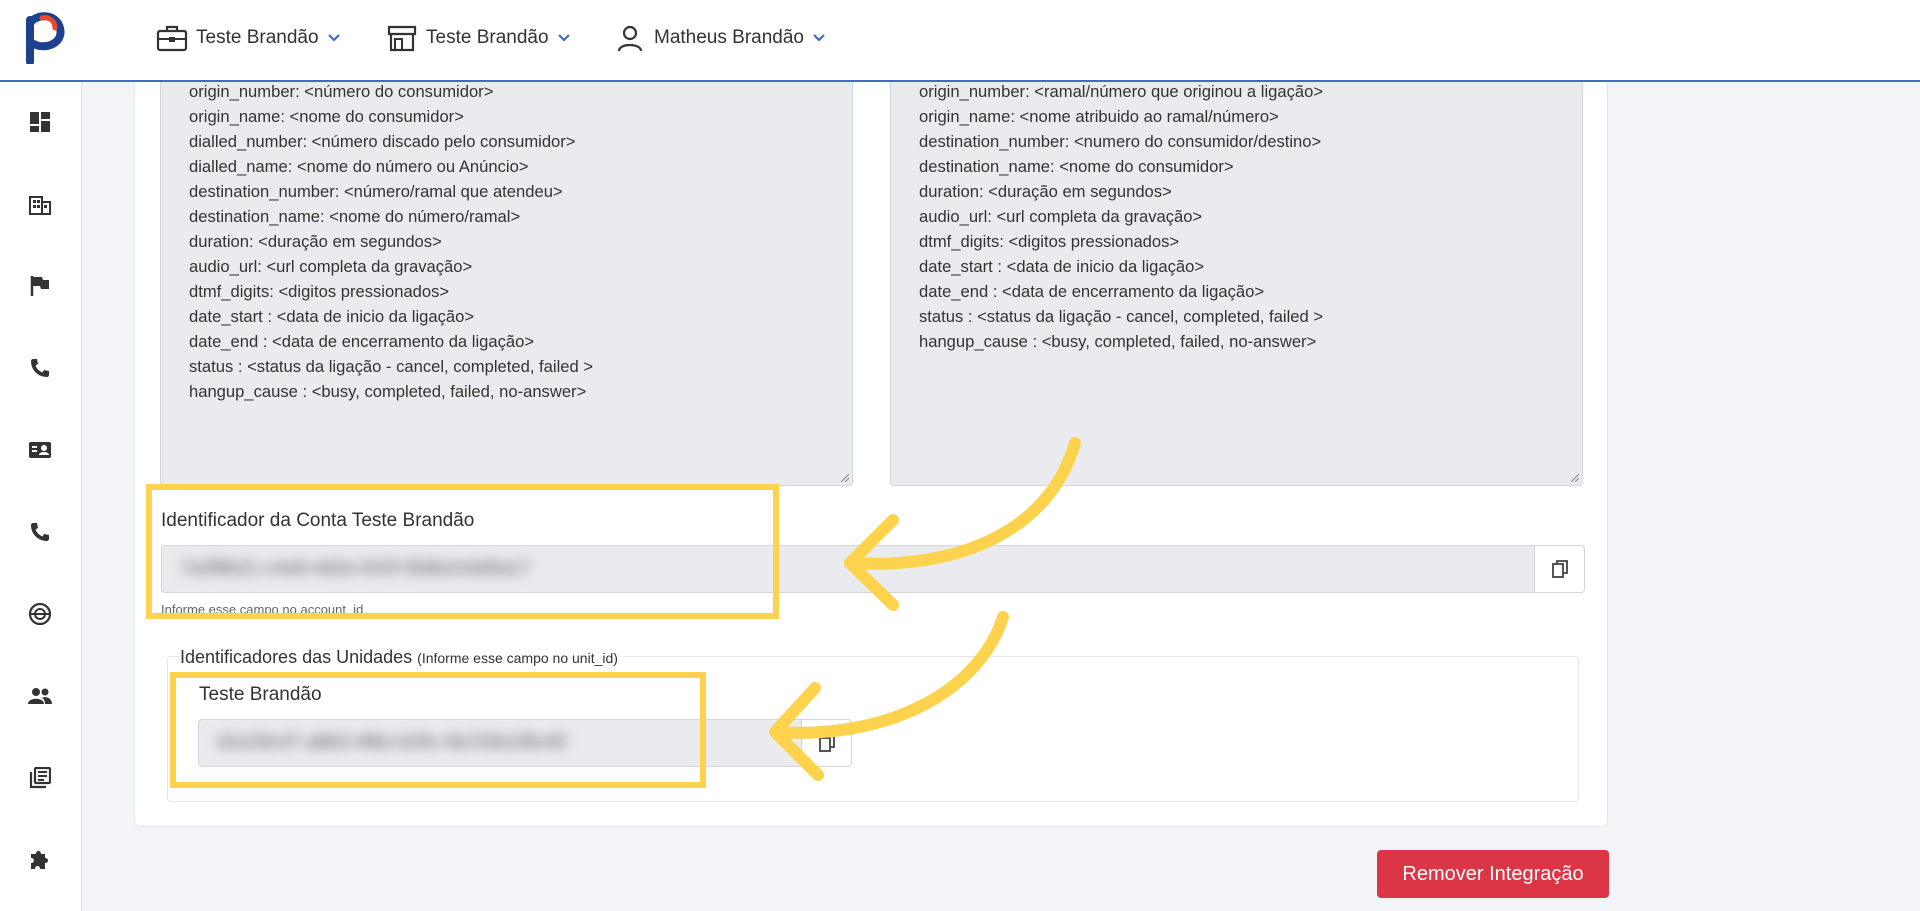 The image size is (1920, 911). I want to click on webhook-field-line: destination_name: <nome do número/ramal>, so click(355, 216).